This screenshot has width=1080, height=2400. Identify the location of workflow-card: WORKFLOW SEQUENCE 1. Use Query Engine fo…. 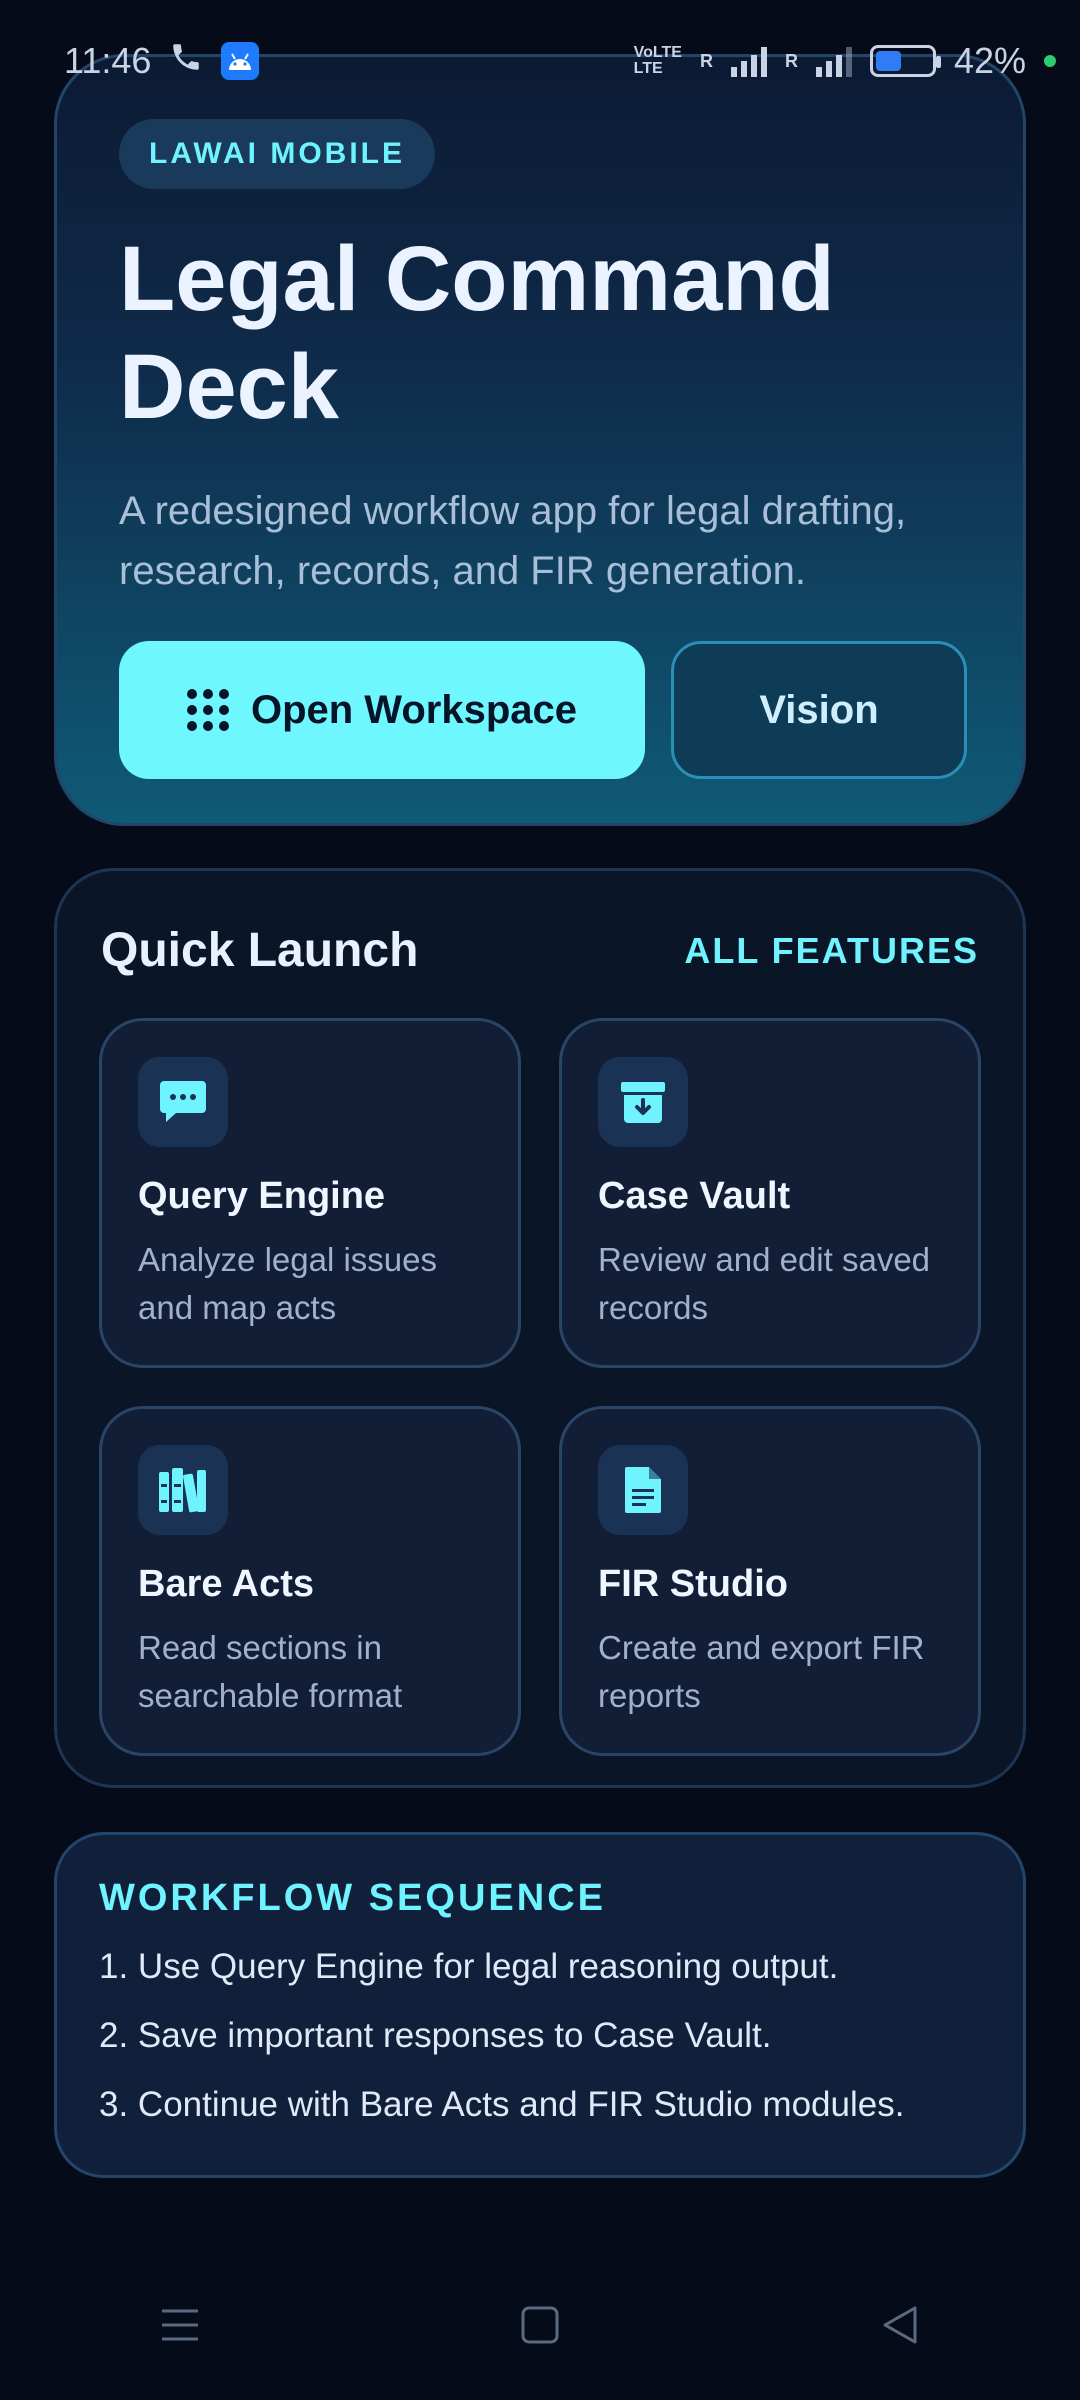
(540, 2005).